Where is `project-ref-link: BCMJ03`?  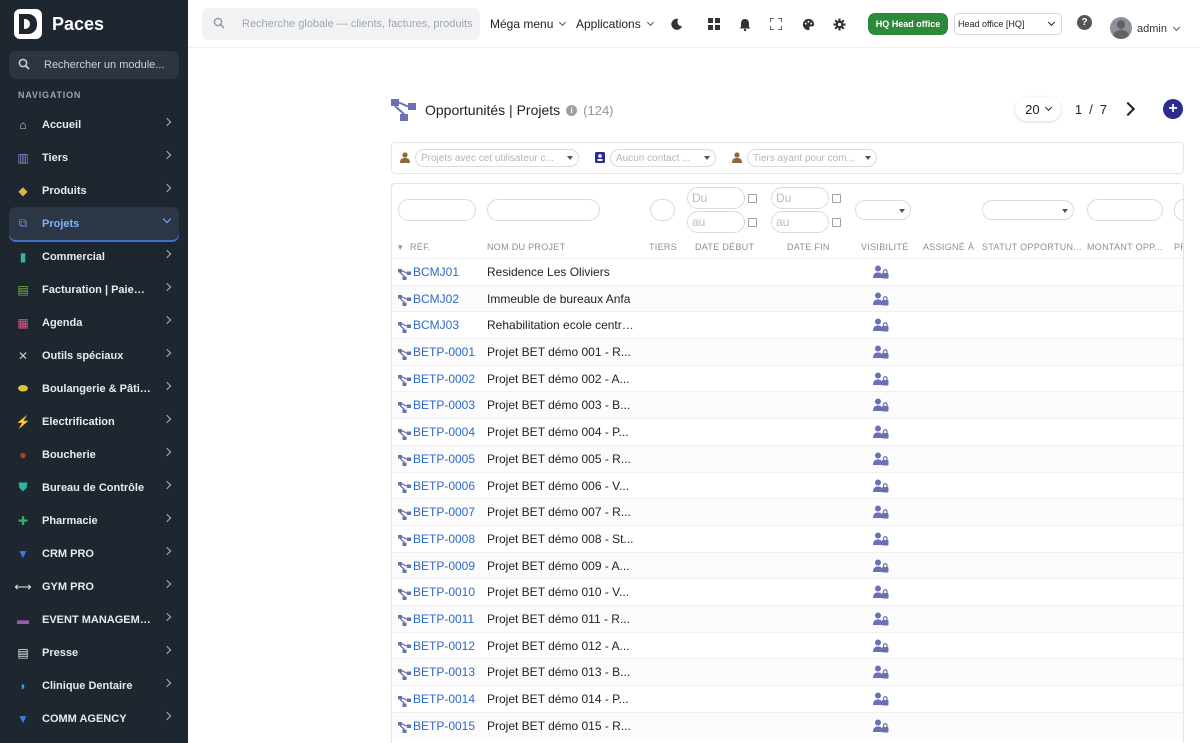
project-ref-link: BCMJ03 is located at coordinates (436, 325).